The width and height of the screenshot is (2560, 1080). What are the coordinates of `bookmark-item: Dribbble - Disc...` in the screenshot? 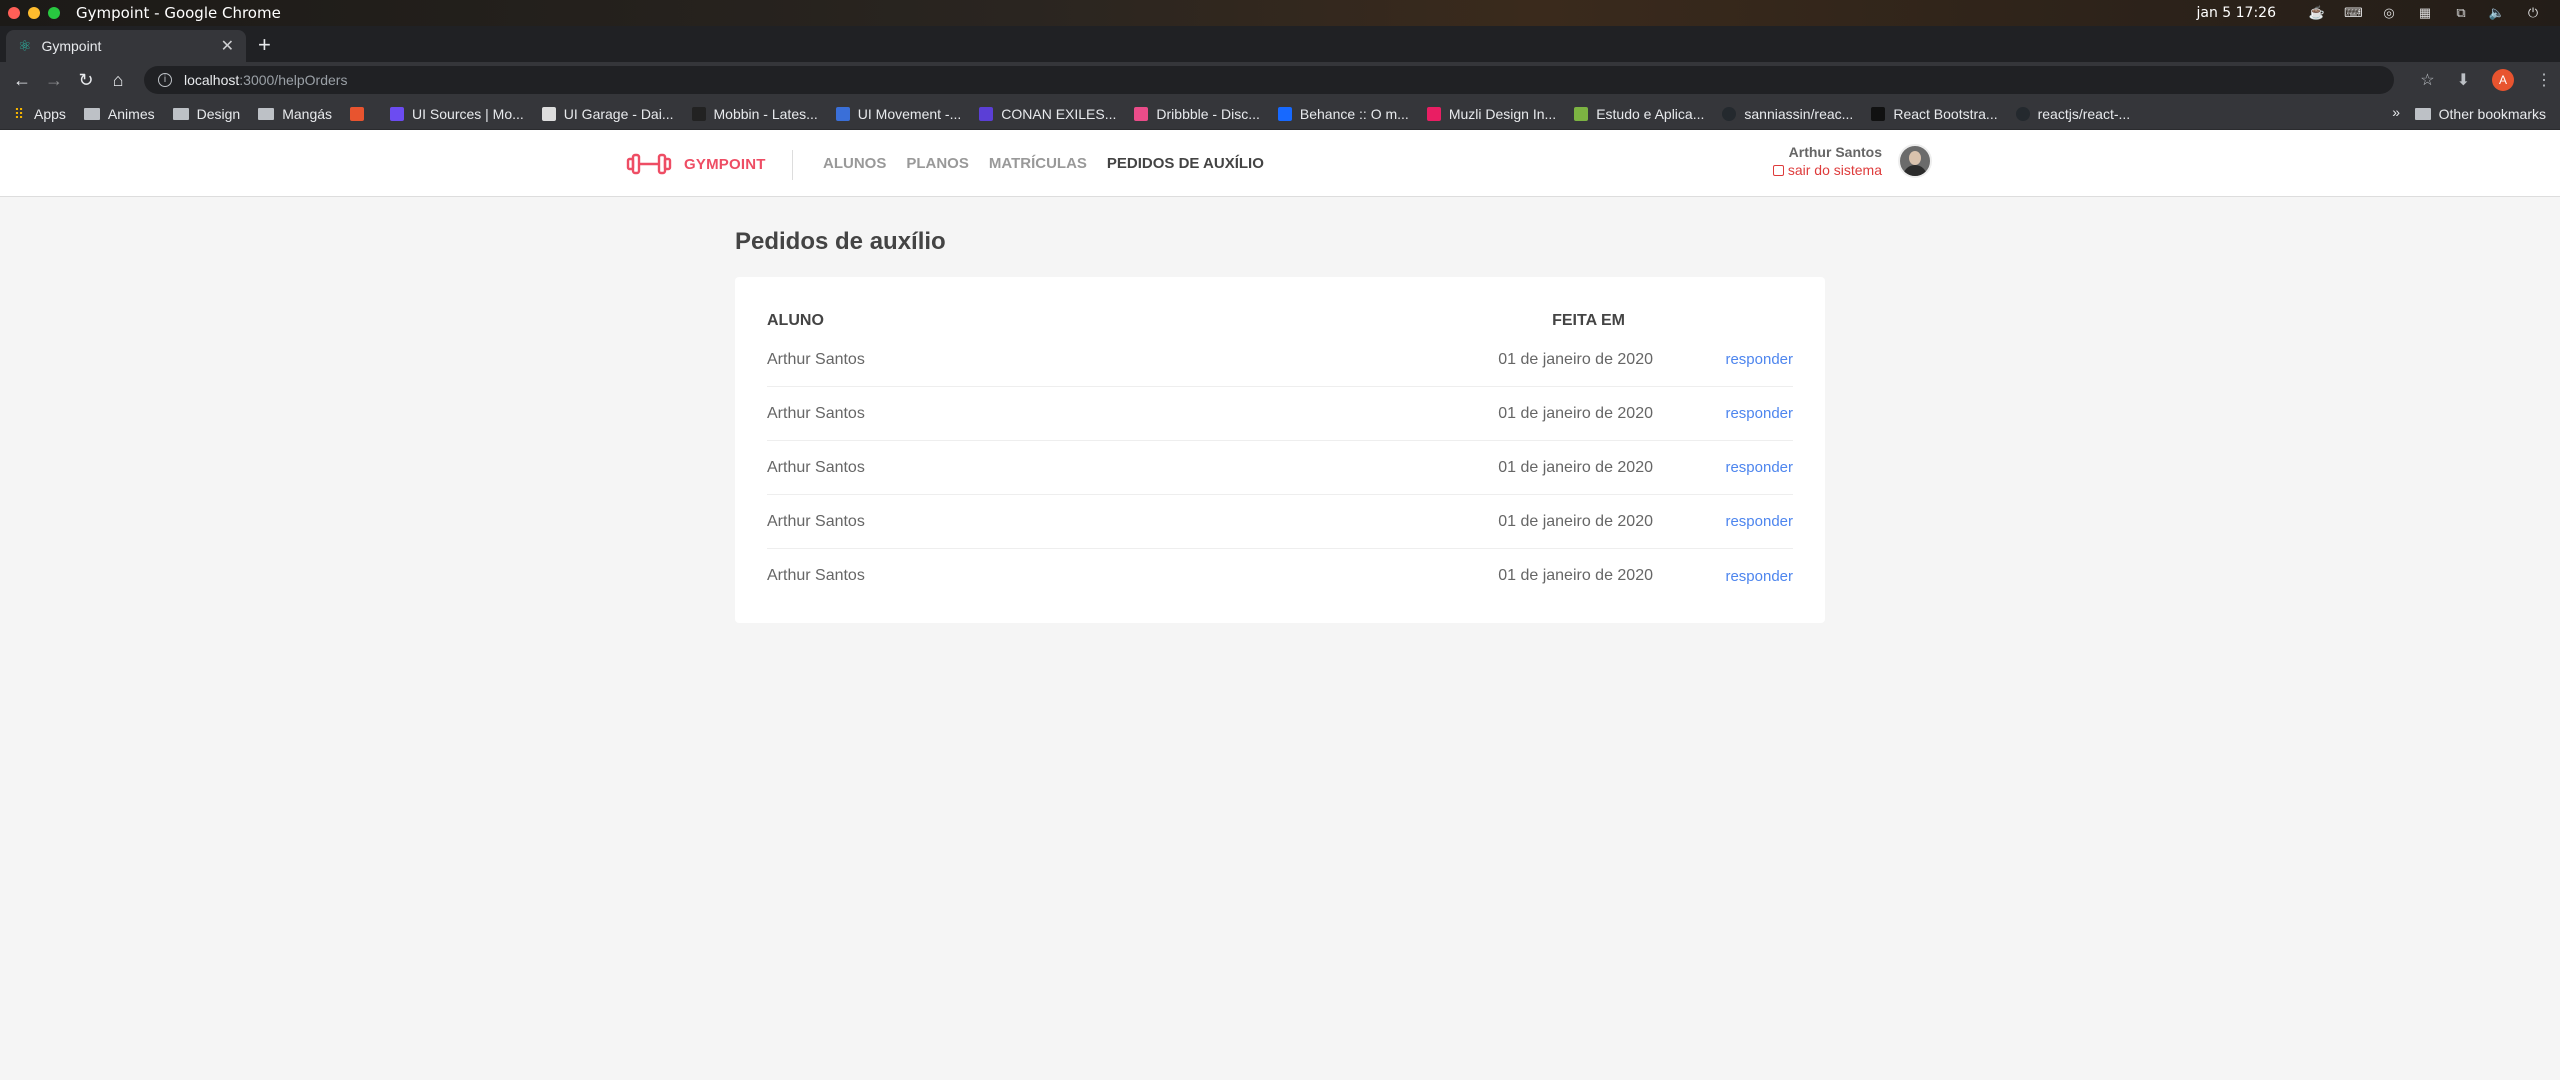 It's located at (1197, 114).